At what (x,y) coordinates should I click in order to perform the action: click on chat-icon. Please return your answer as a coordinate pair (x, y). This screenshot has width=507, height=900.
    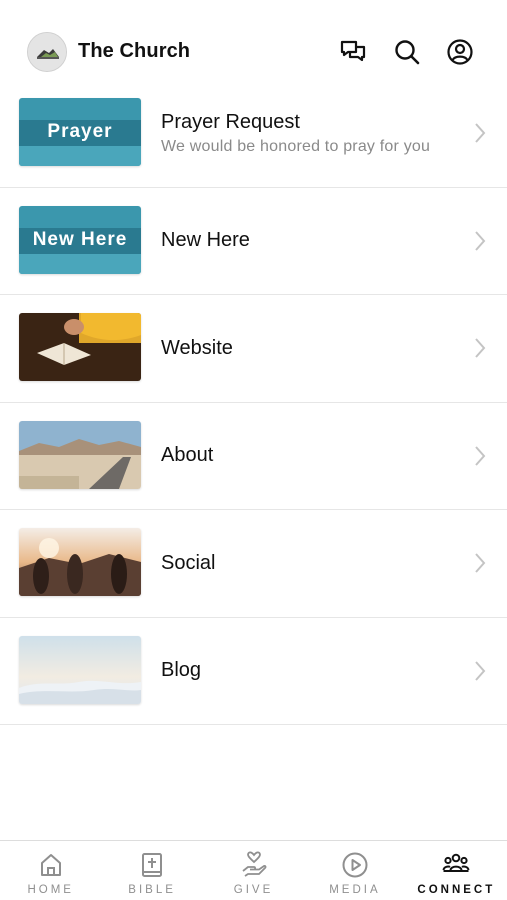
    Looking at the image, I should click on (353, 51).